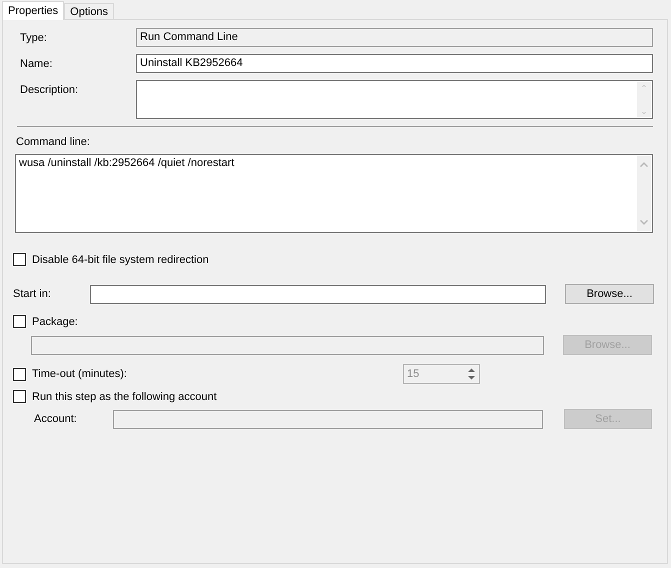 The width and height of the screenshot is (671, 568). I want to click on checkbox-label: Package:, so click(55, 322).